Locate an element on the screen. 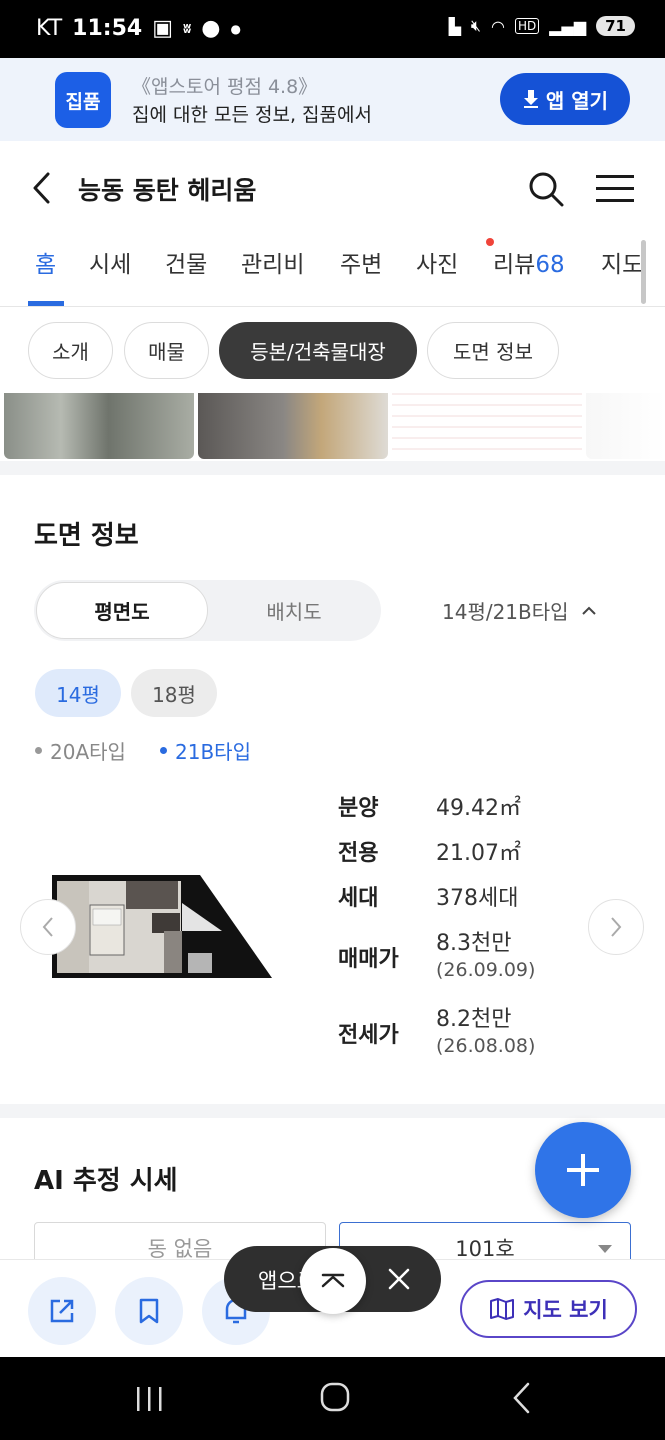  signal-icon: ▂▄▆ is located at coordinates (568, 26).